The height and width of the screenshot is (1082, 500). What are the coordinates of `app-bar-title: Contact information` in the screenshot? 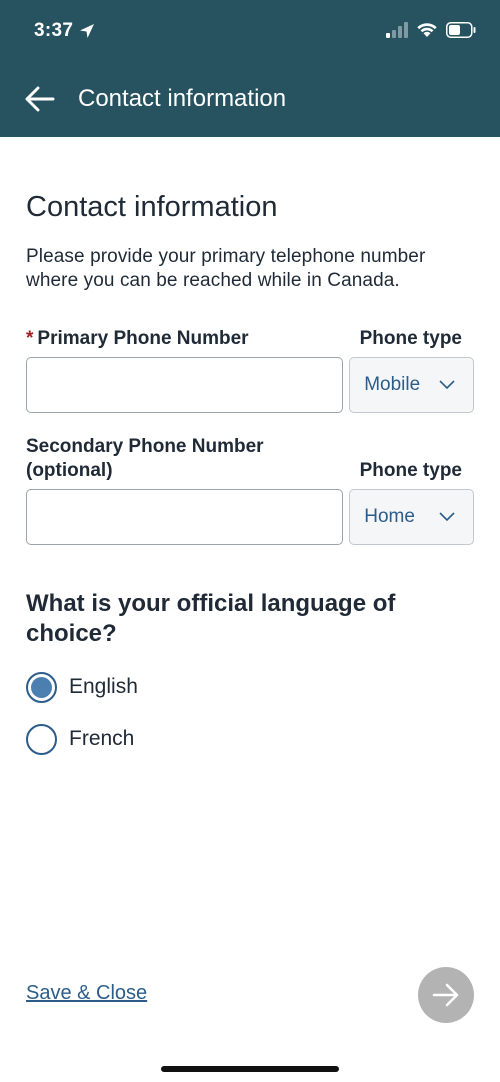 It's located at (182, 98).